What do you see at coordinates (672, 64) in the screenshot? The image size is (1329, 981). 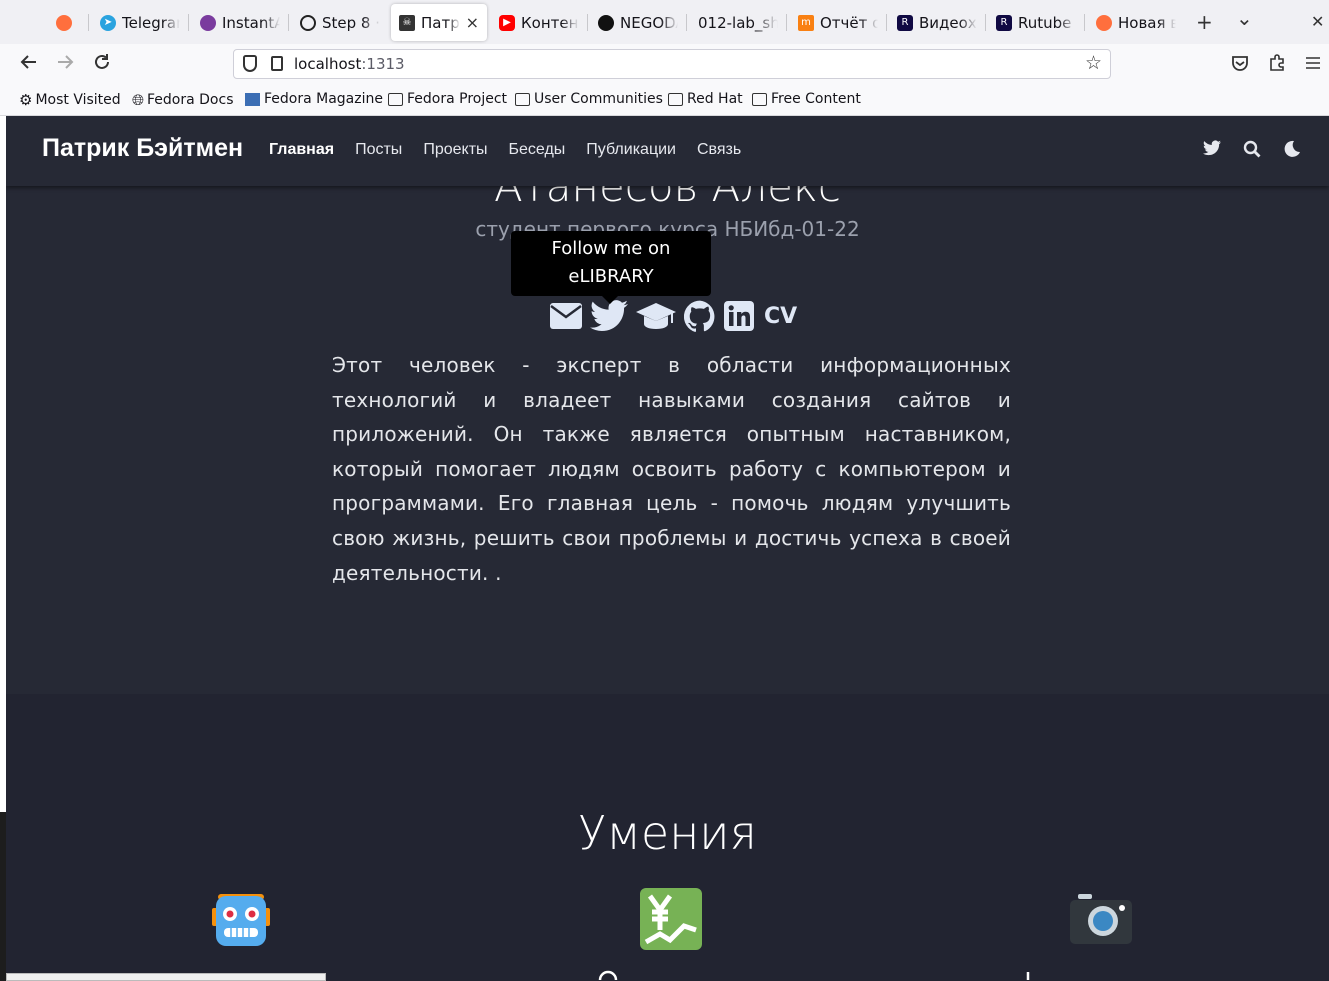 I see `url-bar: localhost:1313 ☆` at bounding box center [672, 64].